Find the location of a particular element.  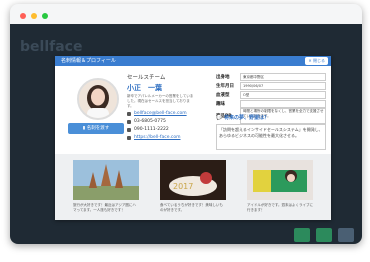

gallery-photo-food: 2017 is located at coordinates (193, 180).